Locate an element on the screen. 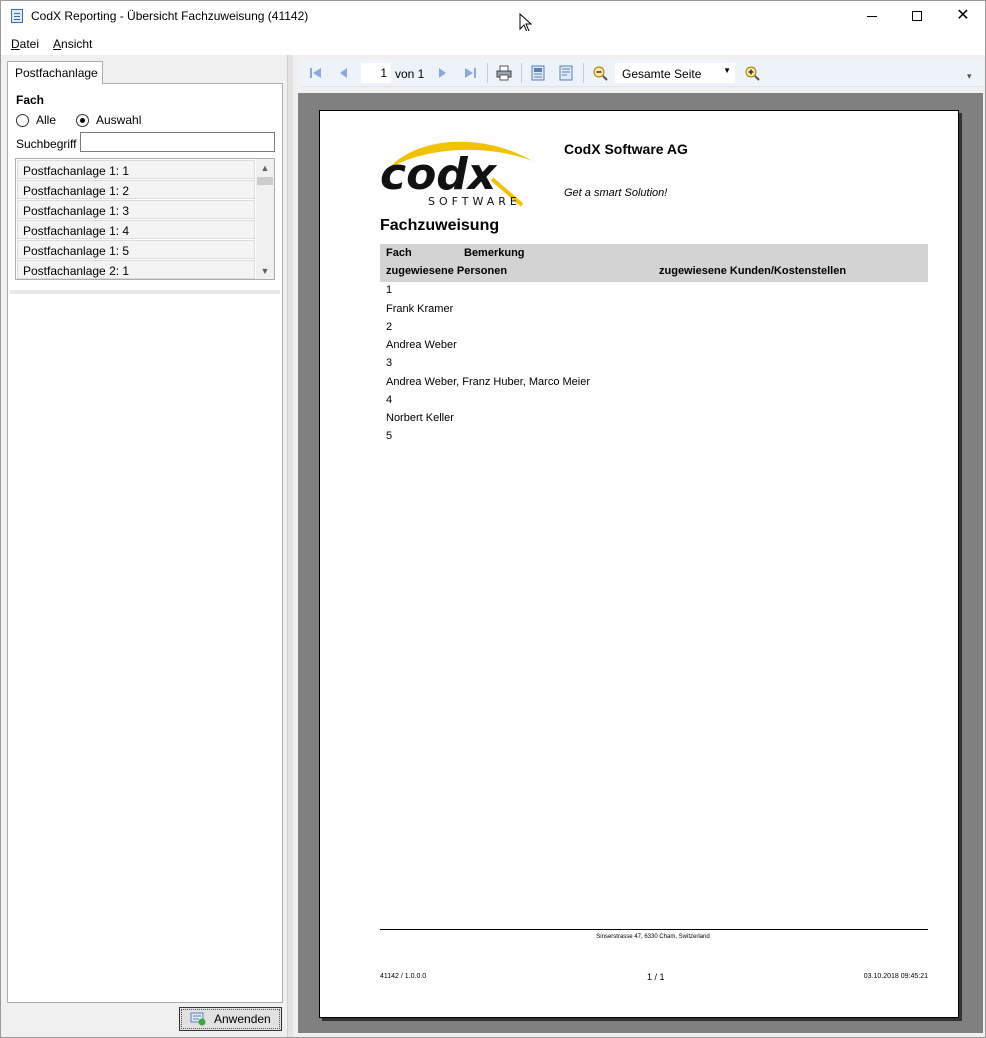 This screenshot has height=1038, width=986. report-row: 3 is located at coordinates (389, 363).